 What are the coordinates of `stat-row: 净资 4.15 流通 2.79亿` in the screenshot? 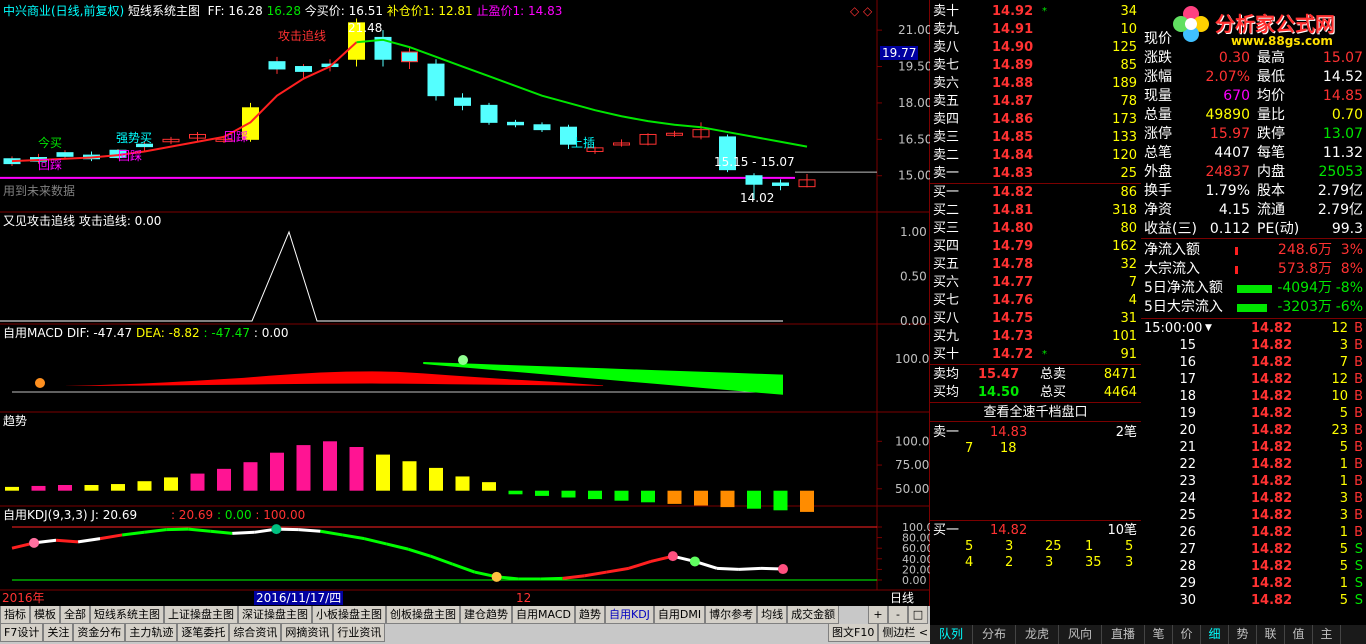 It's located at (1253, 210).